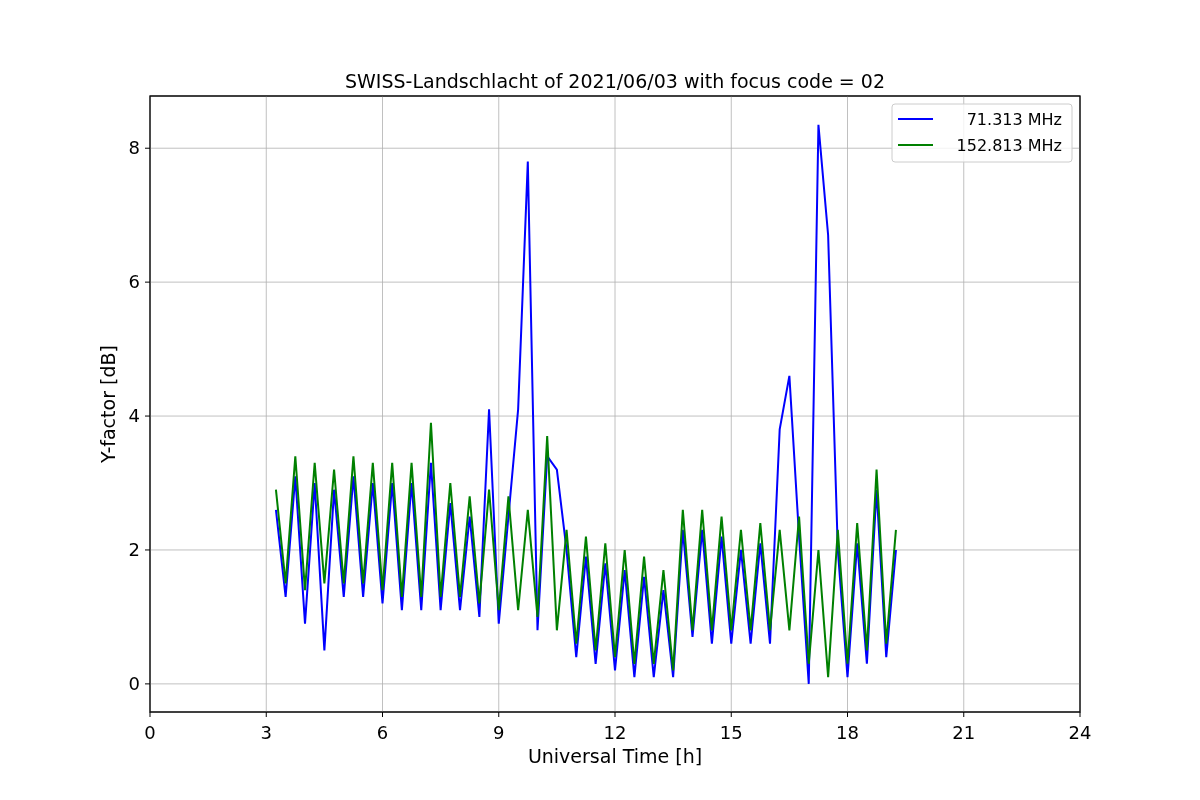  Describe the element at coordinates (382, 732) in the screenshot. I see `x-tick-label: 6` at that location.